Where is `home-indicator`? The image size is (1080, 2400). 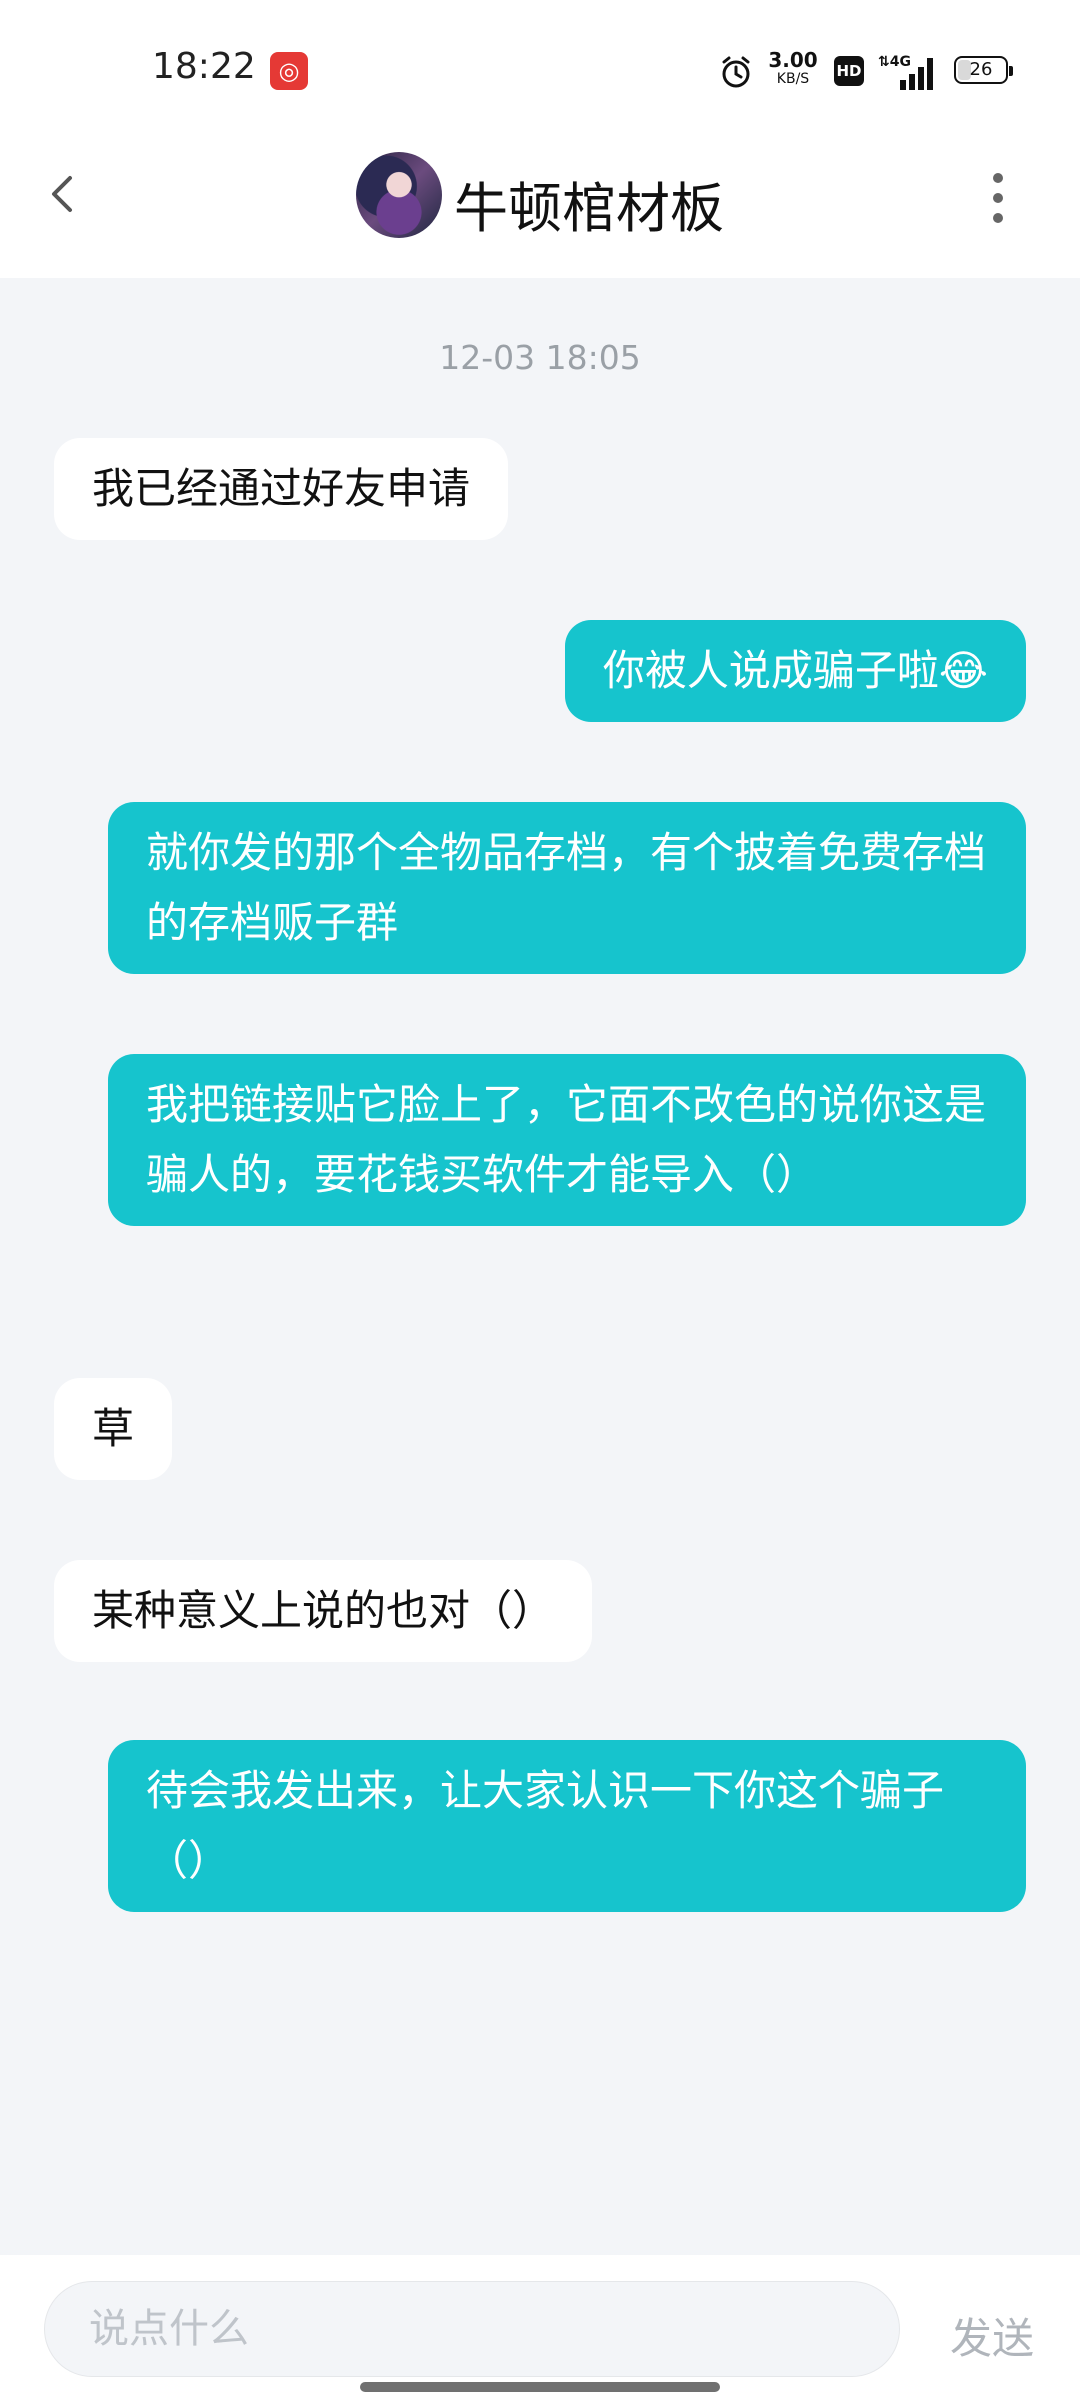 home-indicator is located at coordinates (540, 2387).